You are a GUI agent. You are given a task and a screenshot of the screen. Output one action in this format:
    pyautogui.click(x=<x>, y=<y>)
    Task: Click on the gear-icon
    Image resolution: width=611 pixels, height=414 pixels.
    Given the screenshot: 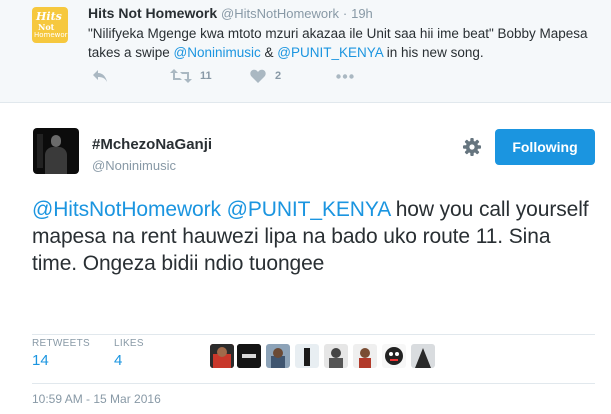 What is the action you would take?
    pyautogui.click(x=472, y=147)
    